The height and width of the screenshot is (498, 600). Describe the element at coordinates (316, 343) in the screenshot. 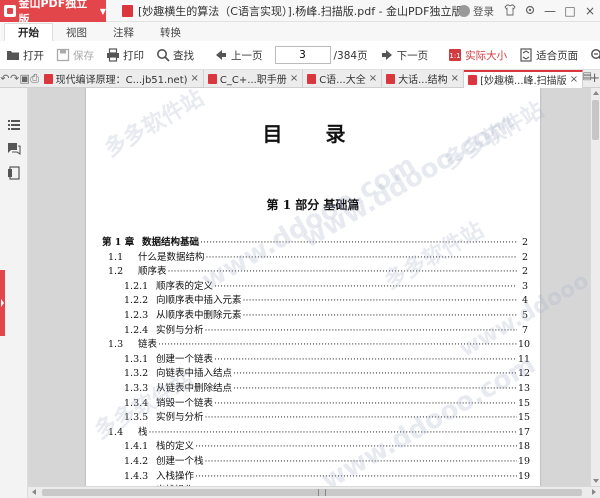

I see `toc-row: 1.3 链表 10` at that location.